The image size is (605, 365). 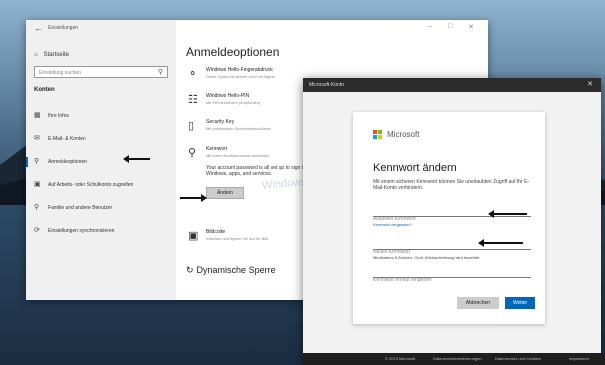 I want to click on footer-terms-link: Datenschutz und Cookies, so click(x=518, y=358).